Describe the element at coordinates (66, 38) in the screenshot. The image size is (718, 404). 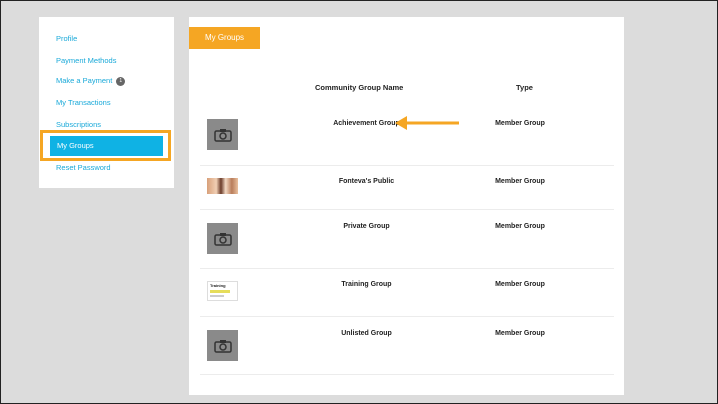
I see `sidebar-item-profile: Profile` at that location.